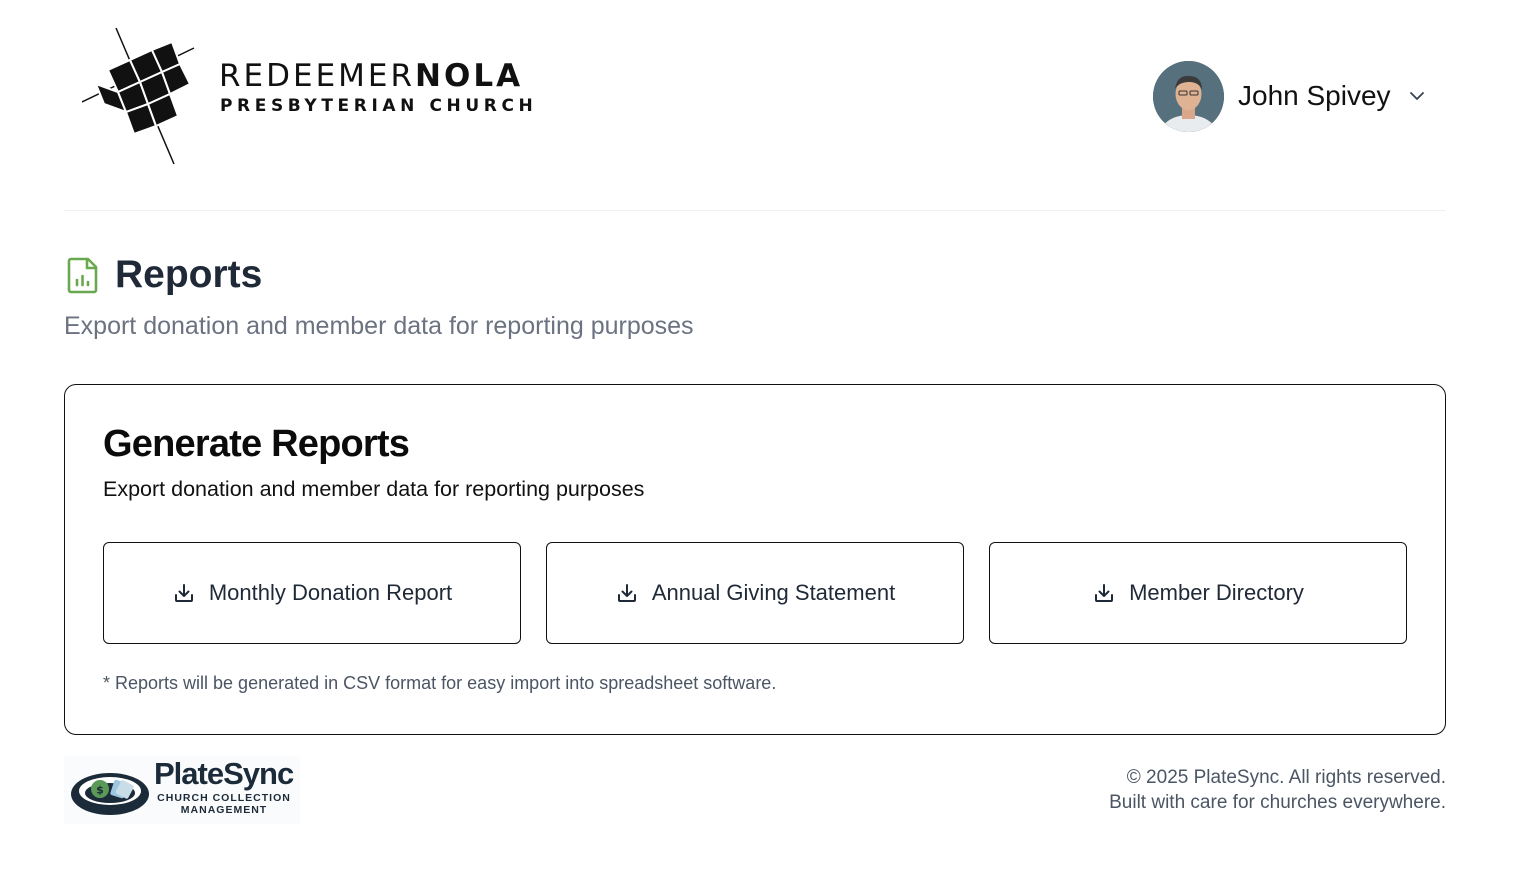 This screenshot has height=876, width=1532. Describe the element at coordinates (224, 804) in the screenshot. I see `platesync-tagline: CHURCH COLLECTION MANAGEMENT` at that location.